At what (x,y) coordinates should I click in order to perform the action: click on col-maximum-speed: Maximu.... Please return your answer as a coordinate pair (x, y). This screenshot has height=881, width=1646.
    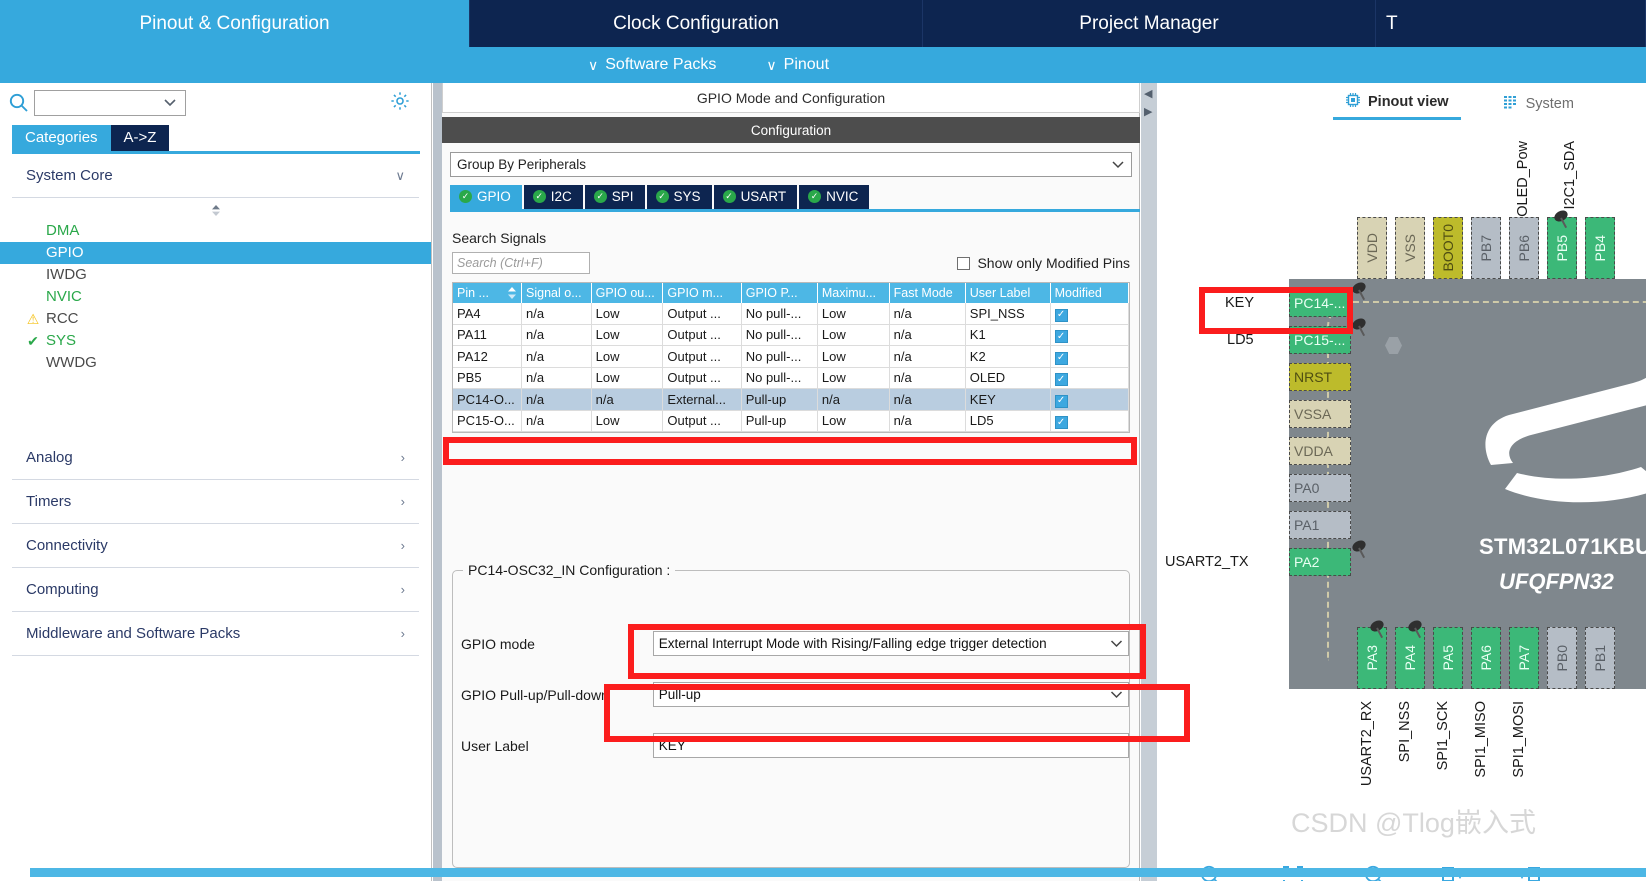
    Looking at the image, I should click on (853, 293).